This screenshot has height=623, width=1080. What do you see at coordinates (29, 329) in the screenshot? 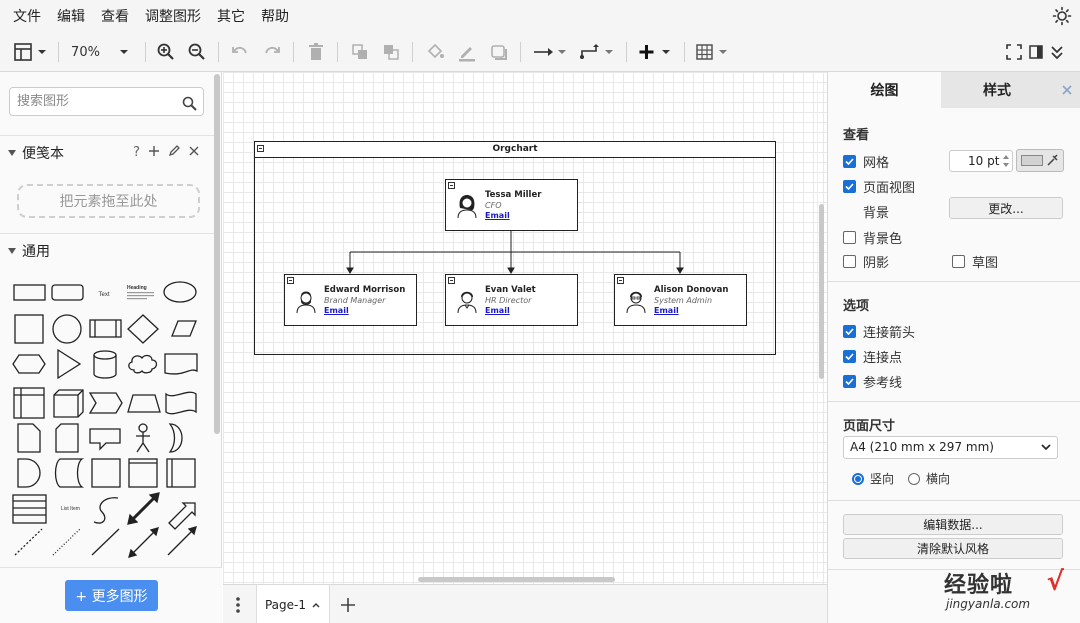
I see `shape-square` at bounding box center [29, 329].